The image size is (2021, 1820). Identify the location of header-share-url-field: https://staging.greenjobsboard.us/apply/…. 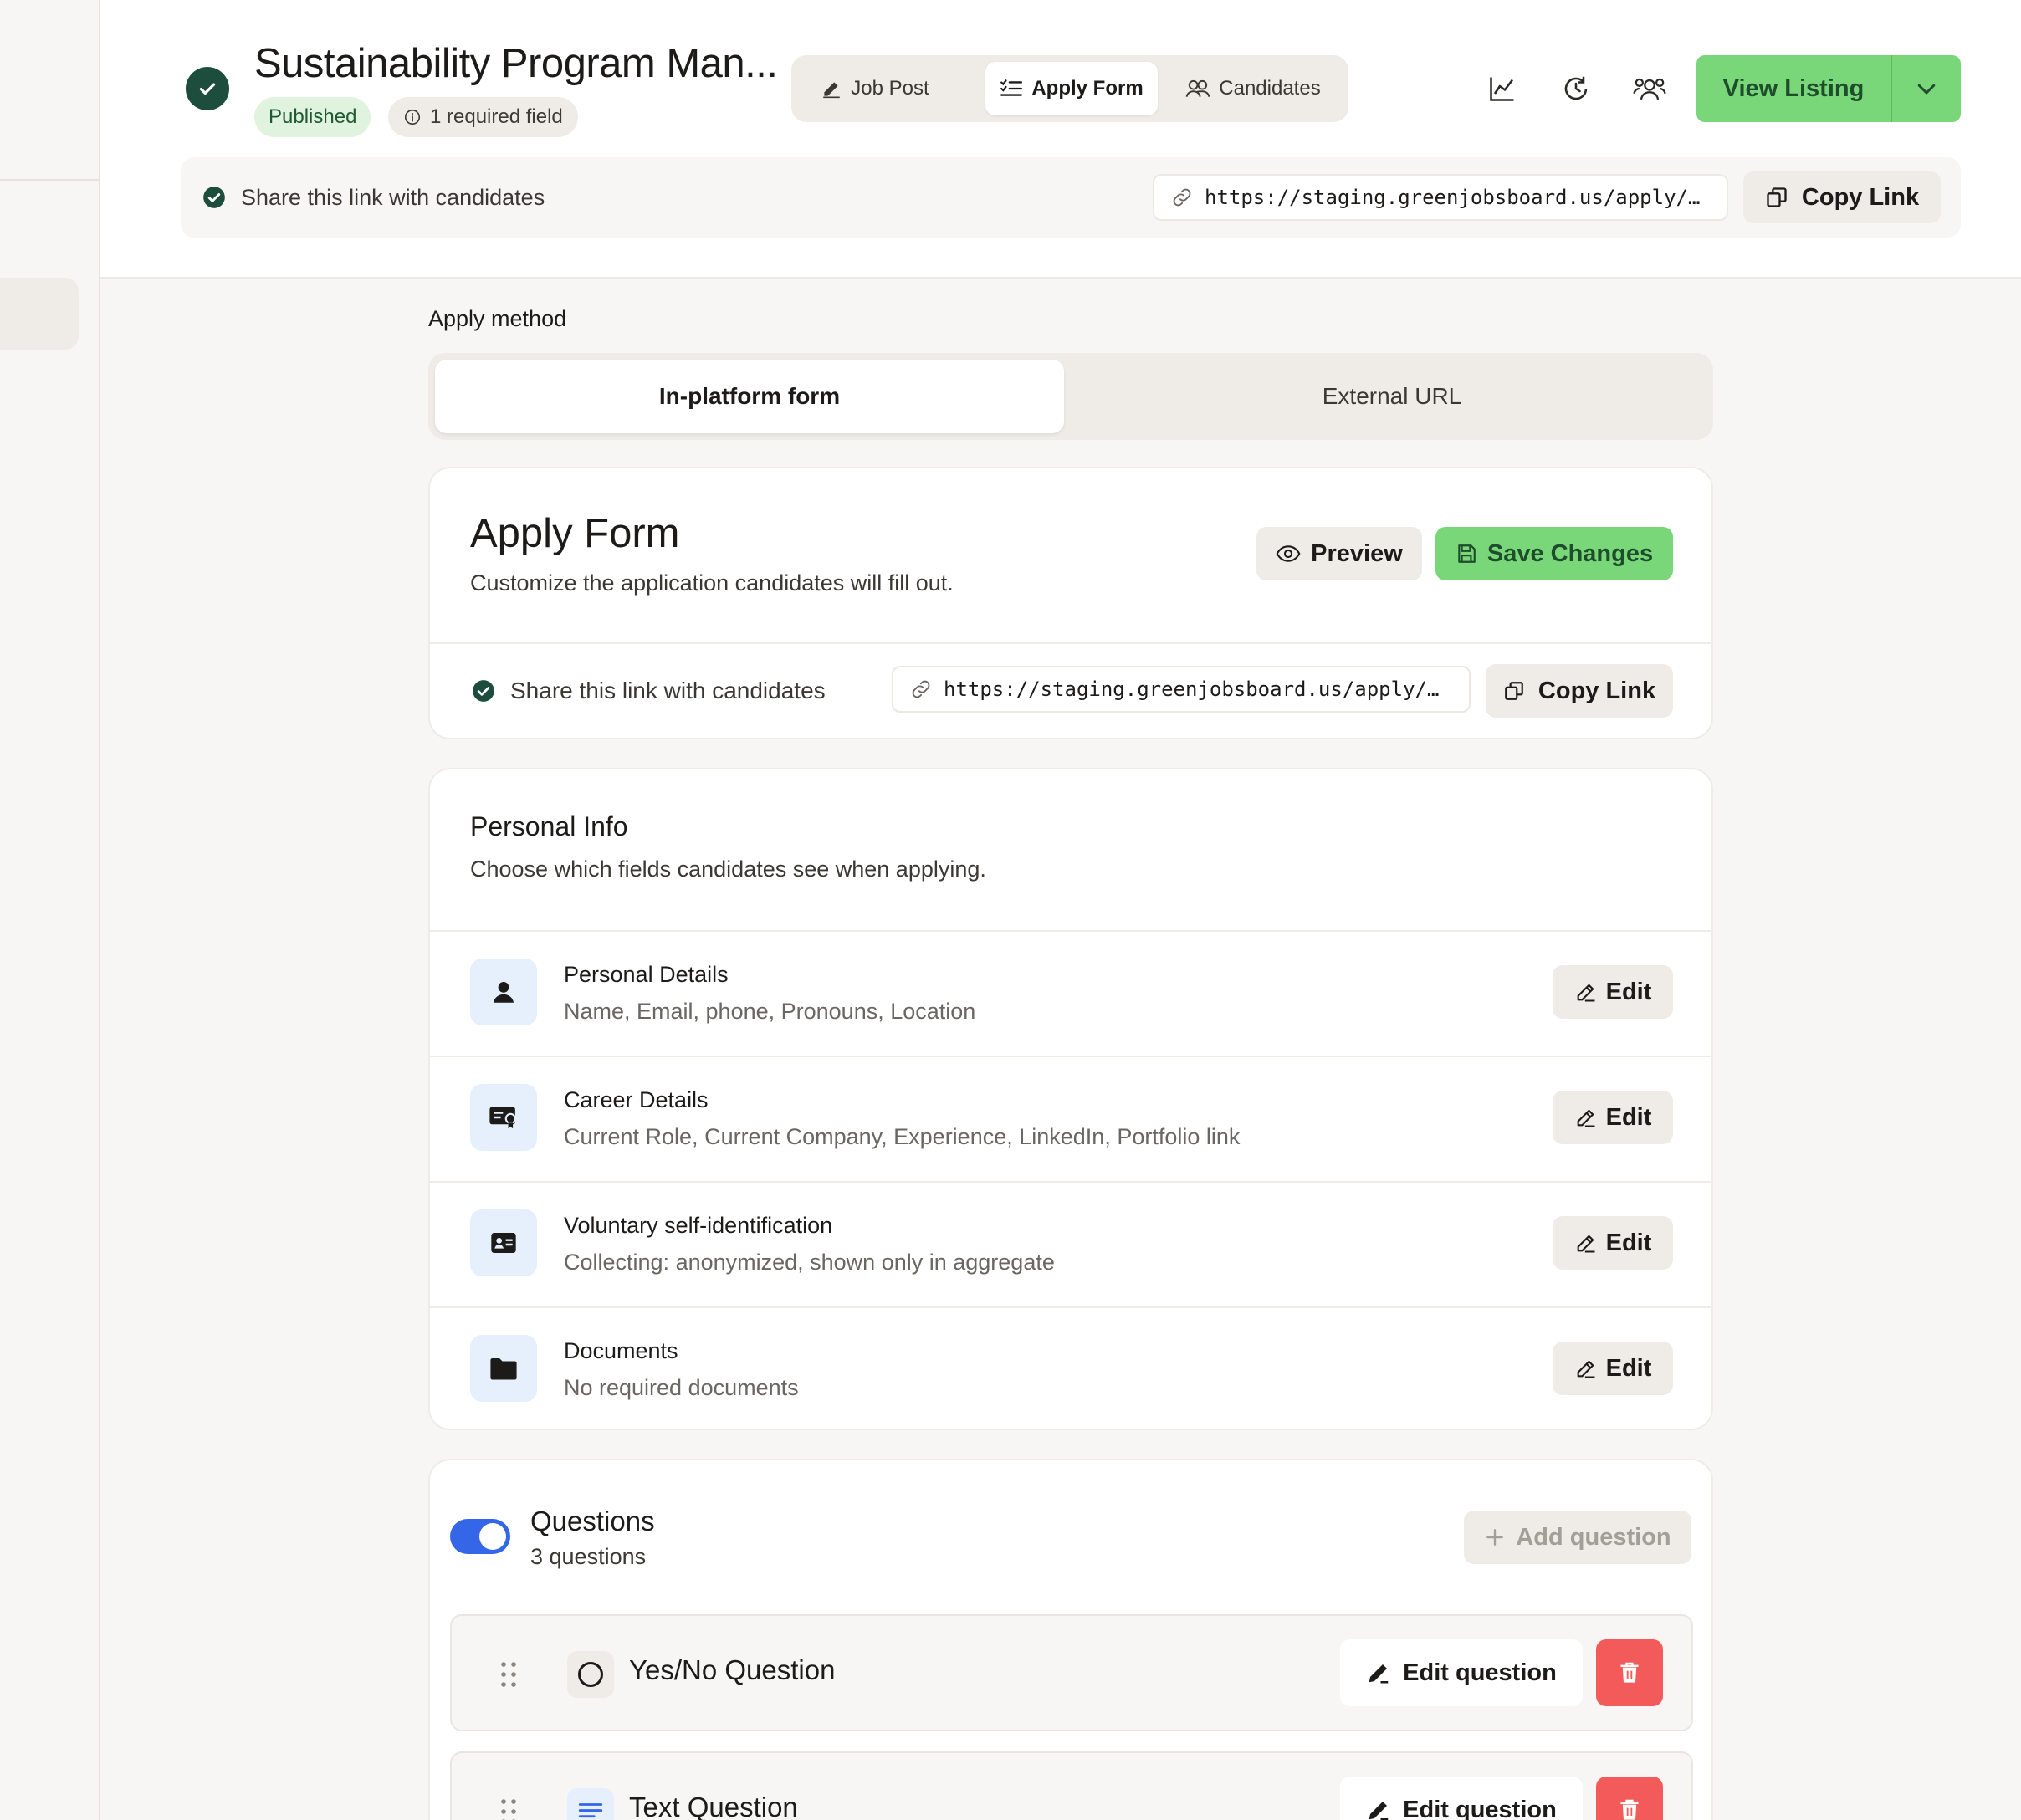
(1440, 197).